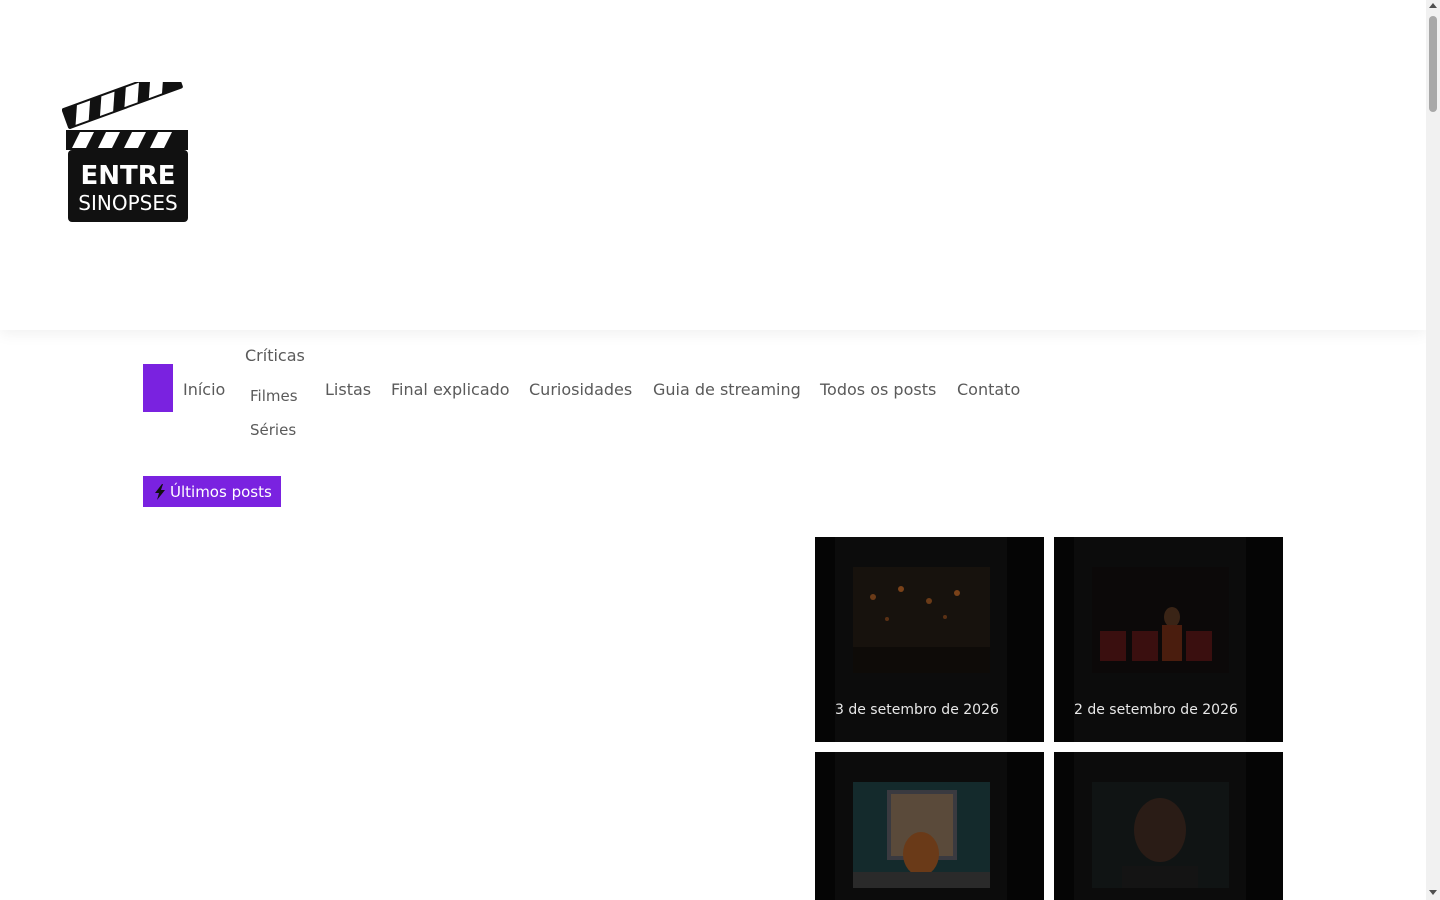 This screenshot has height=900, width=1440. Describe the element at coordinates (127, 176) in the screenshot. I see `logo-text-entre: ENTRE` at that location.